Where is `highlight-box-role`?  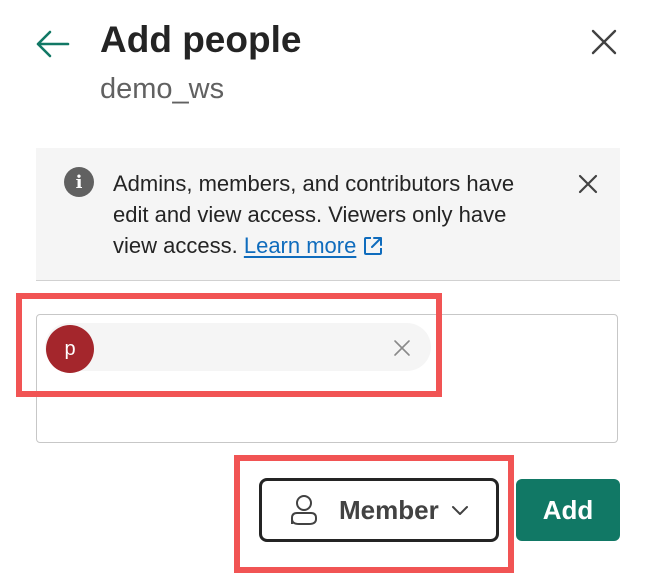
highlight-box-role is located at coordinates (374, 514).